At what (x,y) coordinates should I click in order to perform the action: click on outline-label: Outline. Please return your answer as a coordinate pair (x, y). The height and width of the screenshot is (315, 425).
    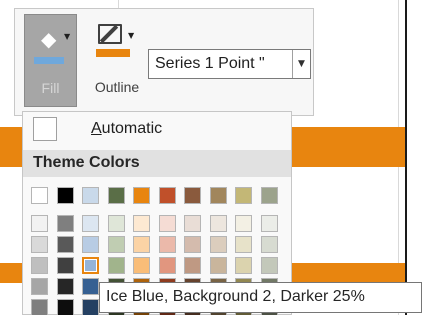
    Looking at the image, I should click on (117, 87).